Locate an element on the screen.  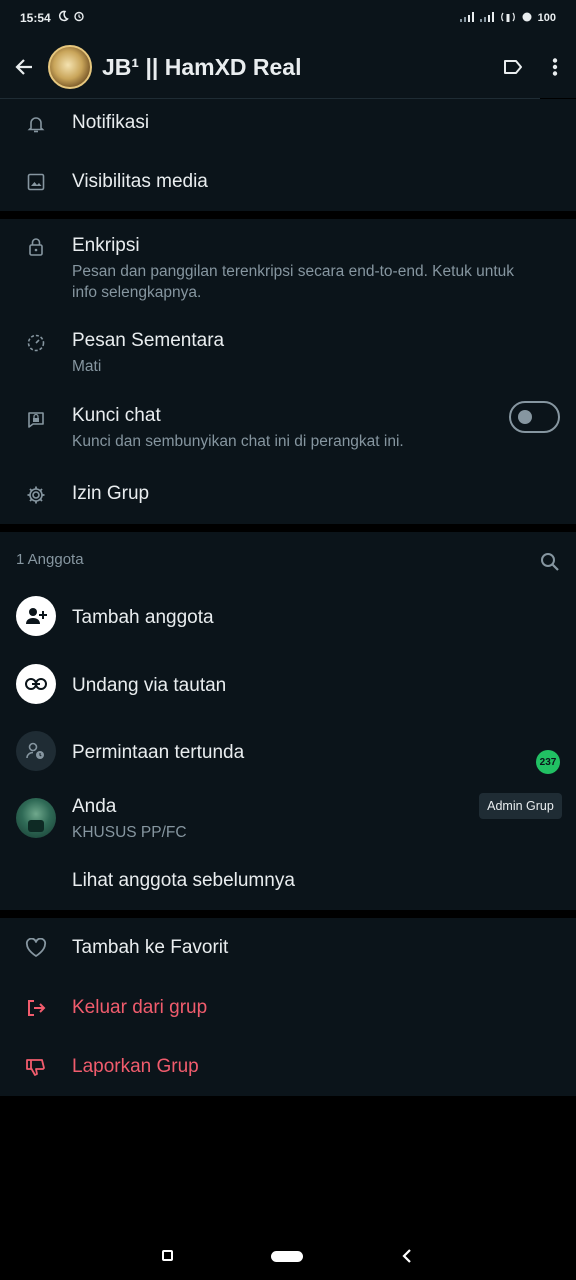
pending-count-badge: 237 is located at coordinates (548, 762).